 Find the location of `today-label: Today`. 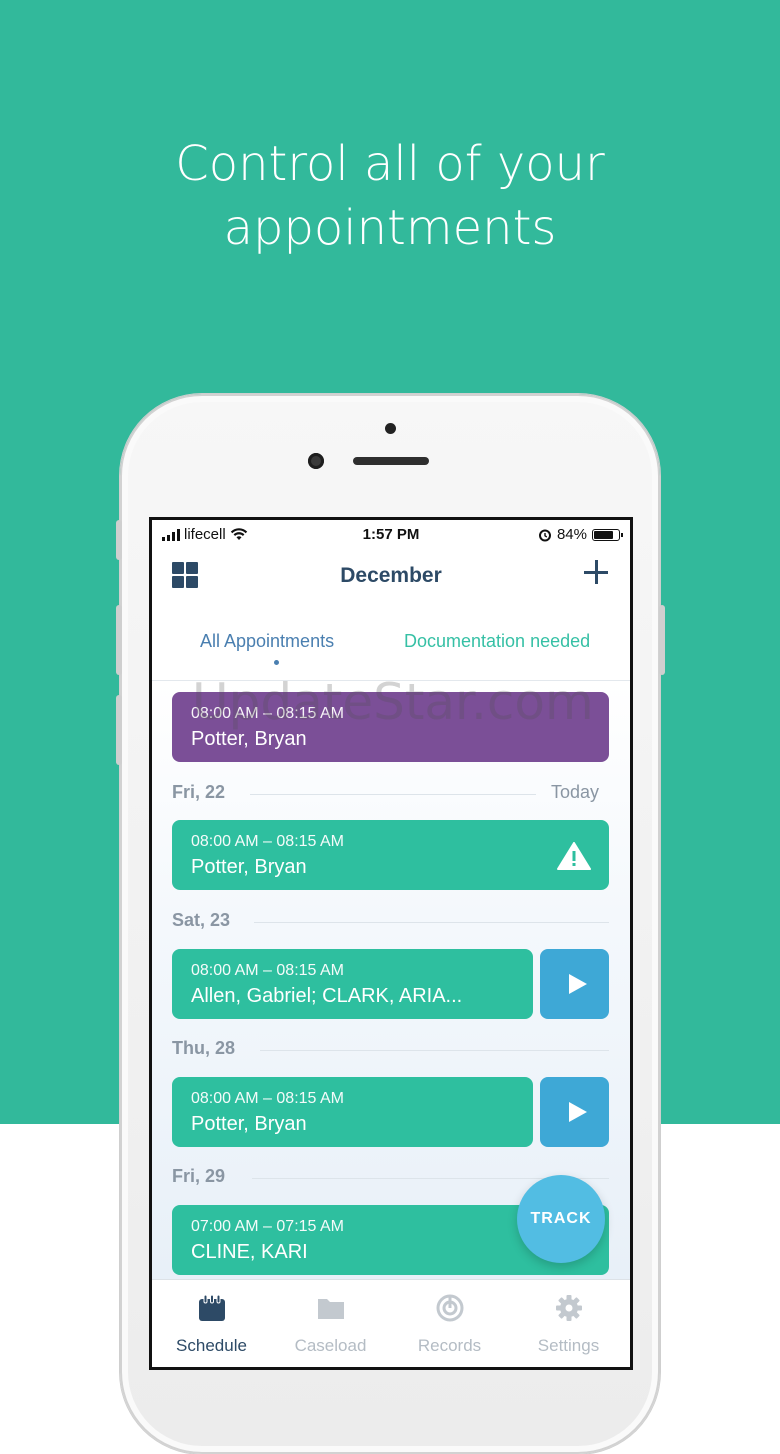

today-label: Today is located at coordinates (574, 792).